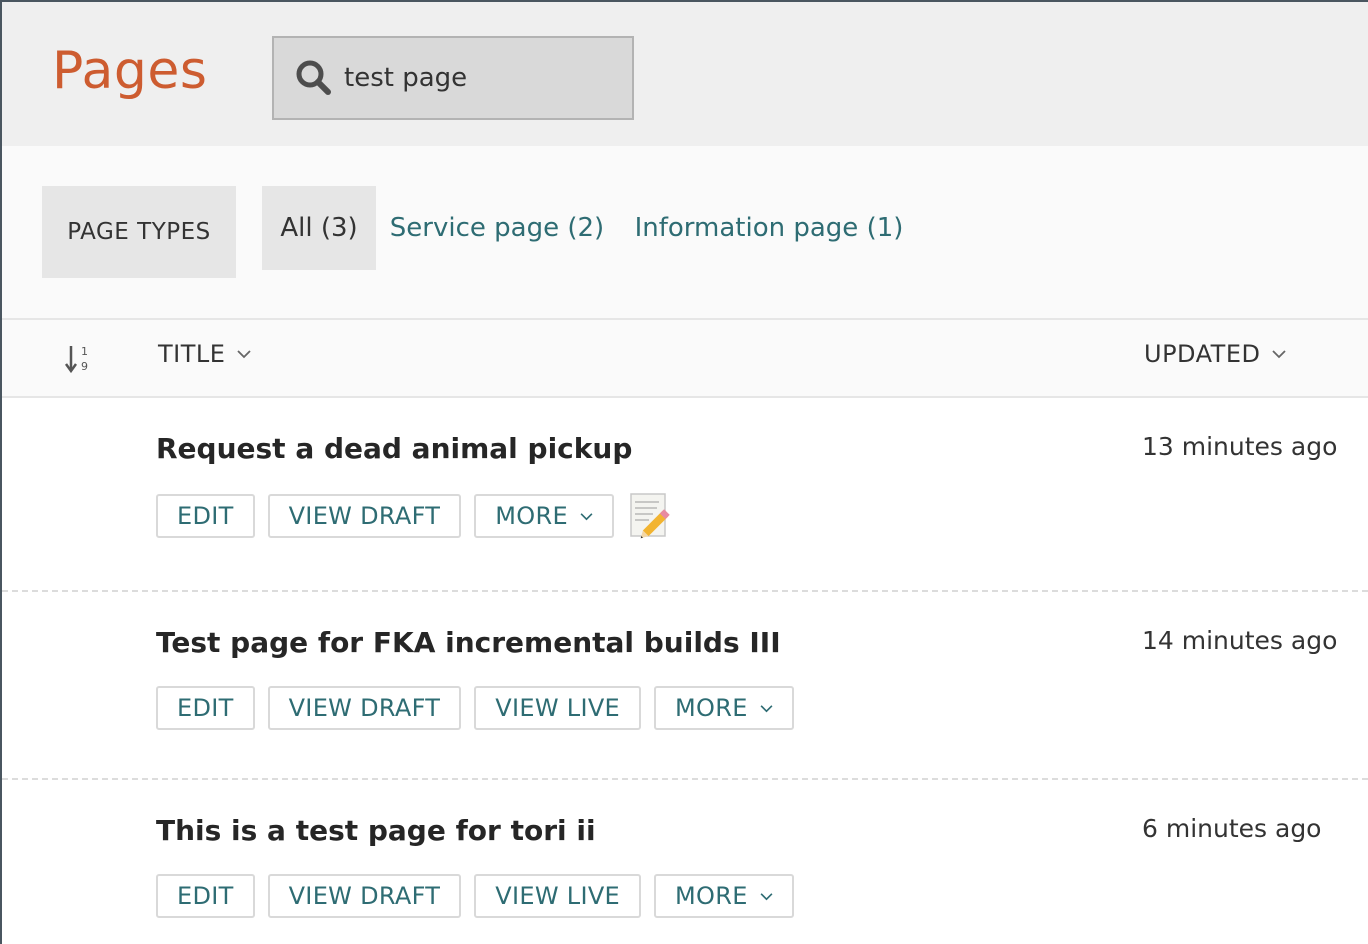 The height and width of the screenshot is (944, 1368). I want to click on table-header: 1 9 TITLE UPDATED, so click(685, 359).